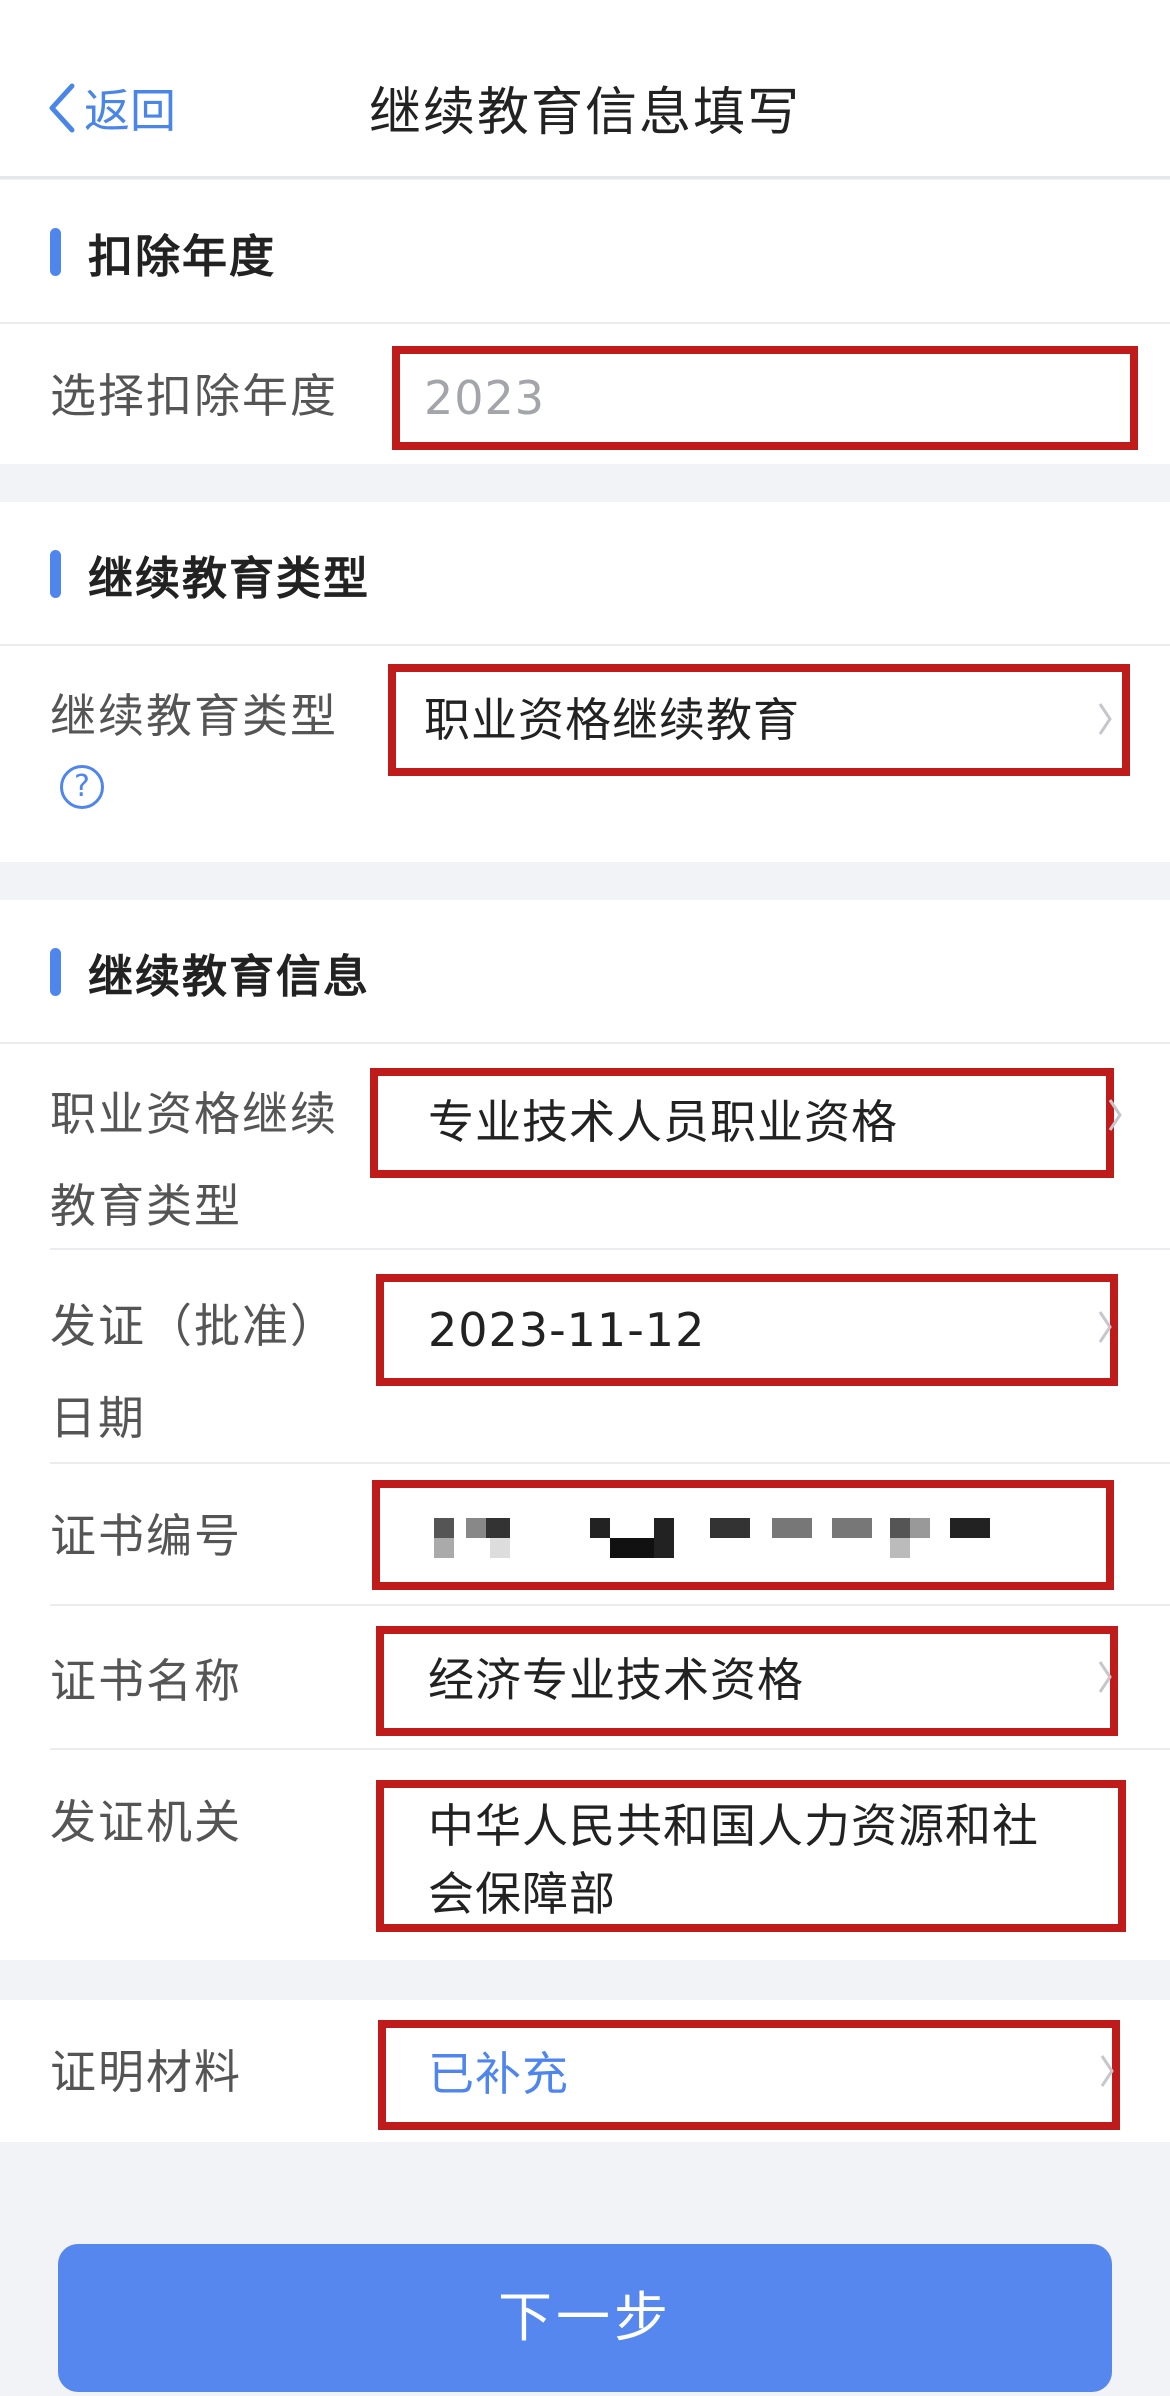 The image size is (1170, 2396). Describe the element at coordinates (146, 1822) in the screenshot. I see `issuing-authority-label: 发证机关` at that location.